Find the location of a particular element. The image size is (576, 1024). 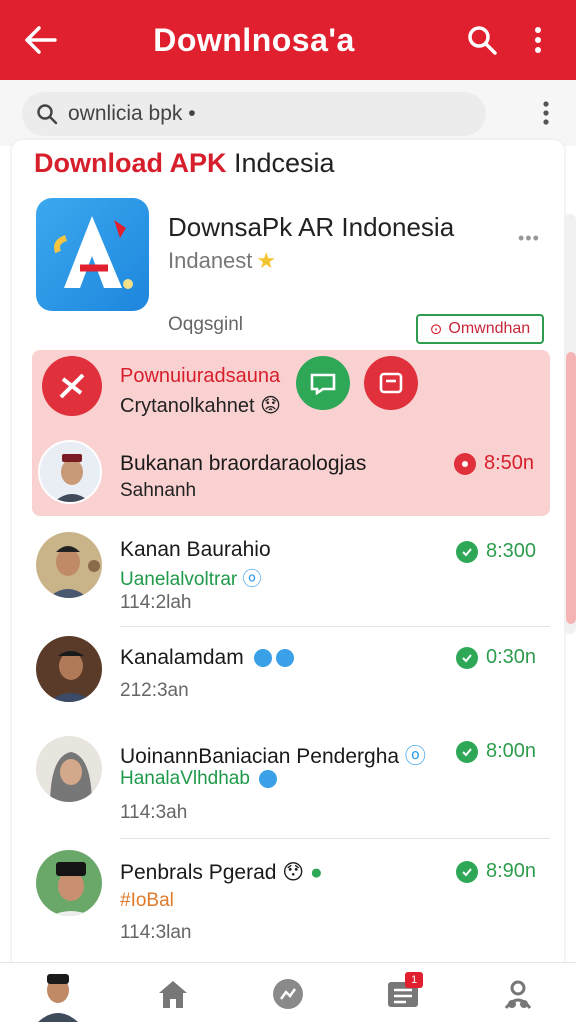

row-title: Kanan Baurahio is located at coordinates (195, 549).